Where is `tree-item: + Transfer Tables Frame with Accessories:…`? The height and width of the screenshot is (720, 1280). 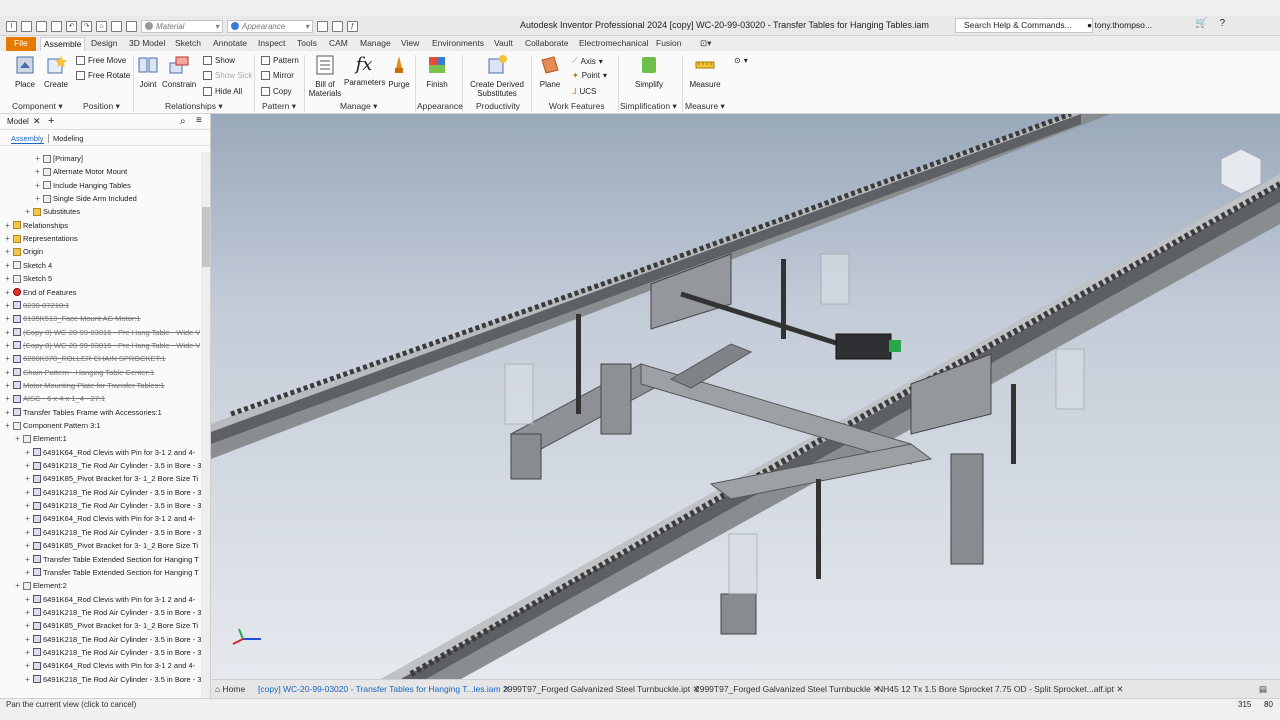 tree-item: + Transfer Tables Frame with Accessories:… is located at coordinates (83, 412).